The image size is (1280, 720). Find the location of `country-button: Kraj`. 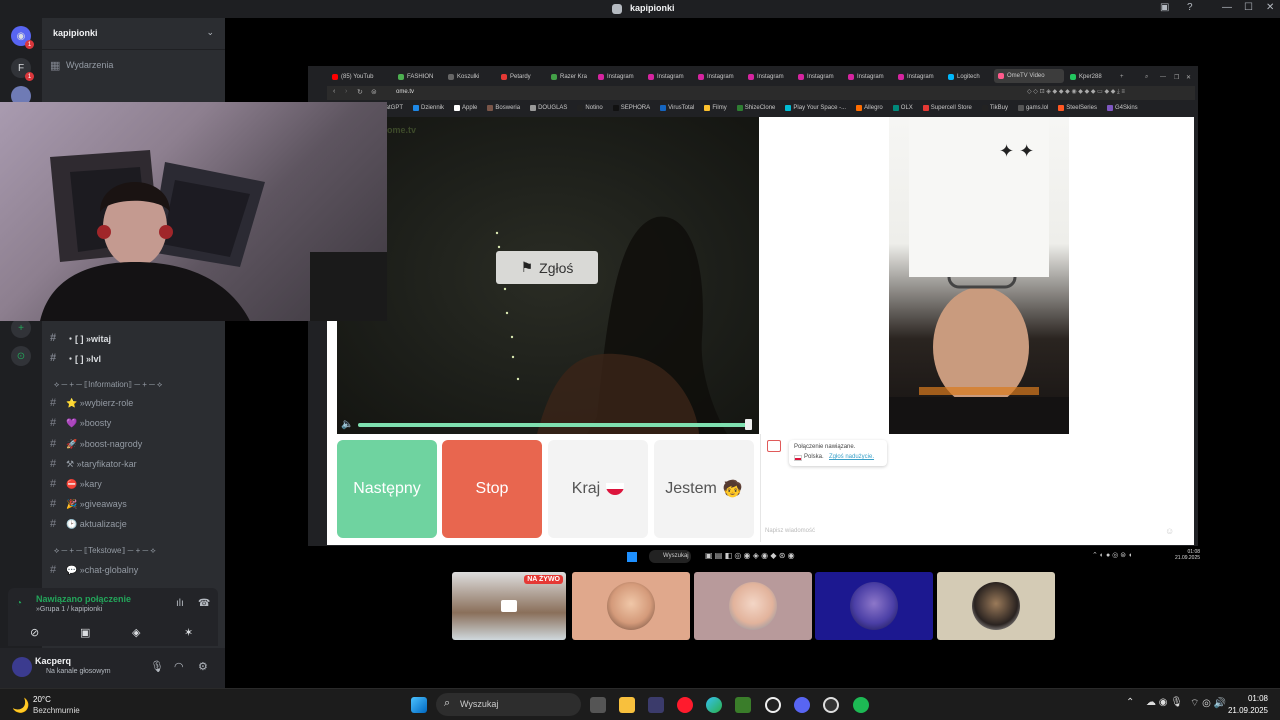

country-button: Kraj is located at coordinates (598, 489).